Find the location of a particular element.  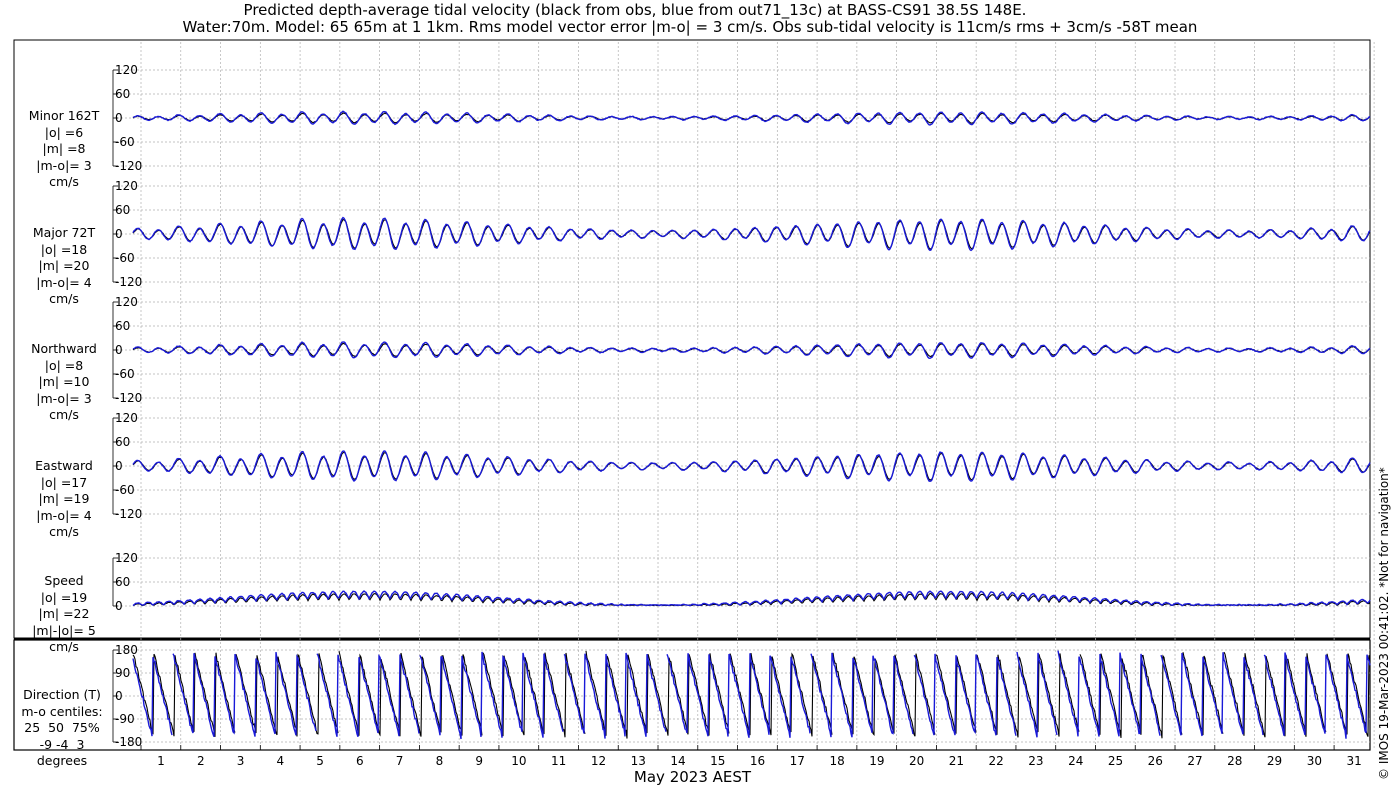

series-model-north is located at coordinates (751, 350).